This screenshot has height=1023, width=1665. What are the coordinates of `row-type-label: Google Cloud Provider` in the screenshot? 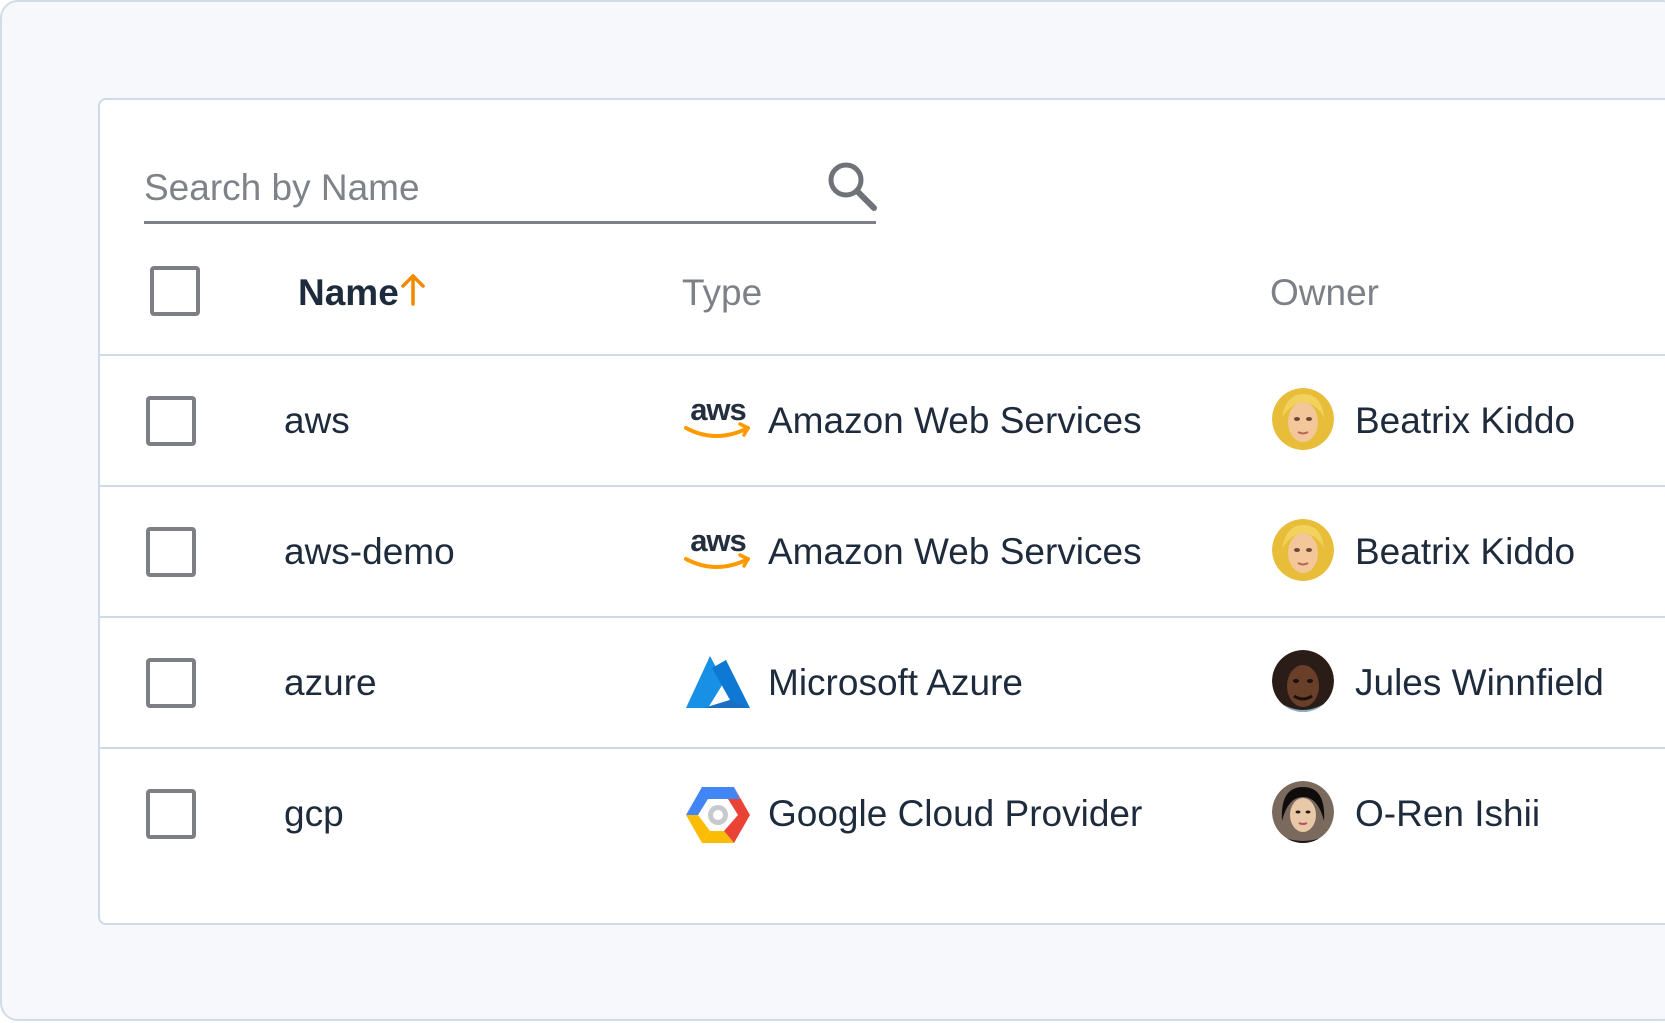 It's located at (955, 813).